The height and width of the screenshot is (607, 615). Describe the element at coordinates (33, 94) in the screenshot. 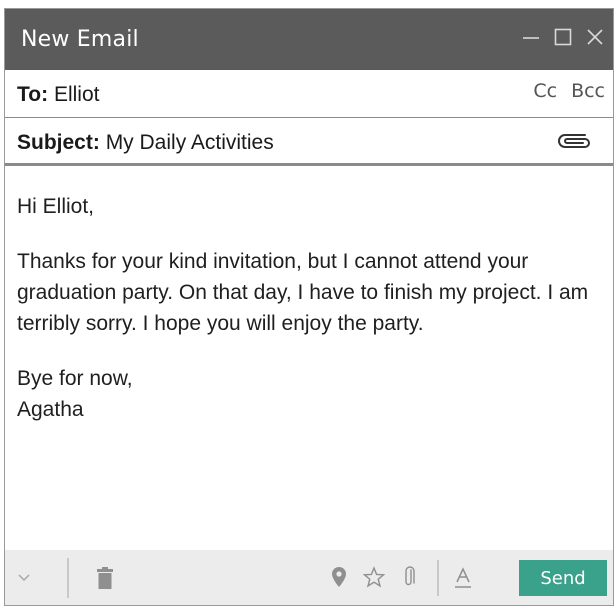

I see `to-label: To:` at that location.